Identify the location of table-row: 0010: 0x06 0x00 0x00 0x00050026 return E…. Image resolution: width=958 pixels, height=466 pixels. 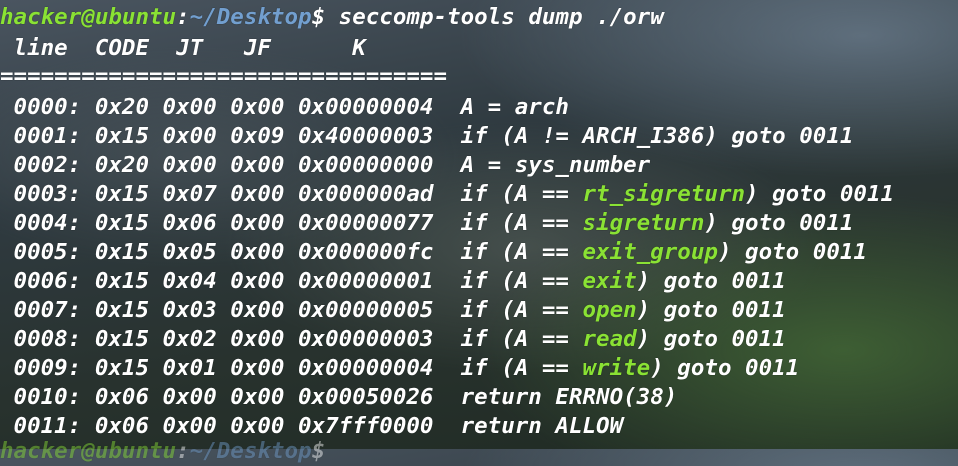
(339, 397).